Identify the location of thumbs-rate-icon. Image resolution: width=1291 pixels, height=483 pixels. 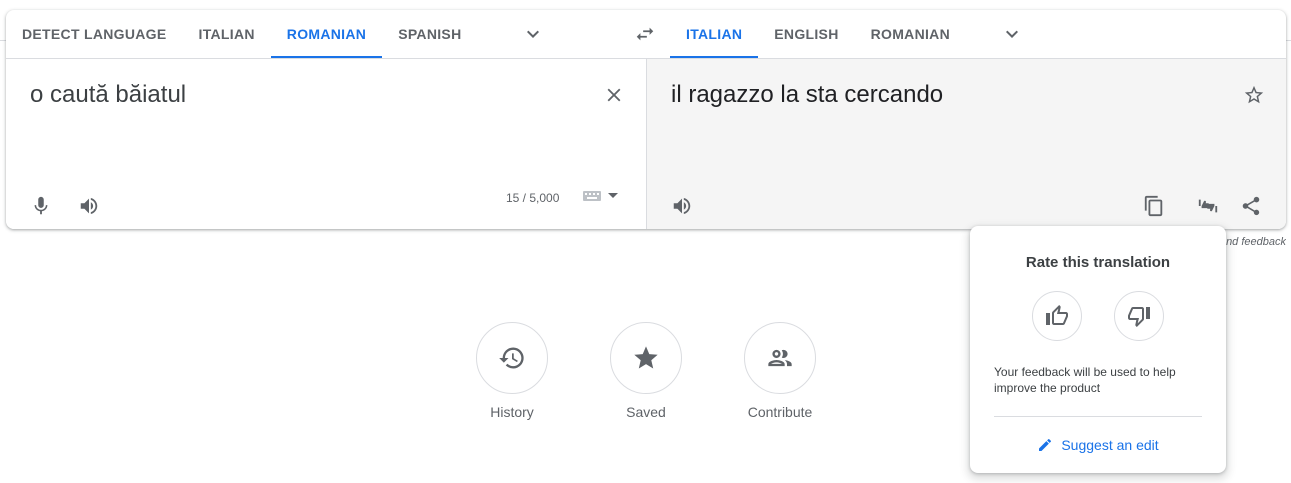
(1208, 206).